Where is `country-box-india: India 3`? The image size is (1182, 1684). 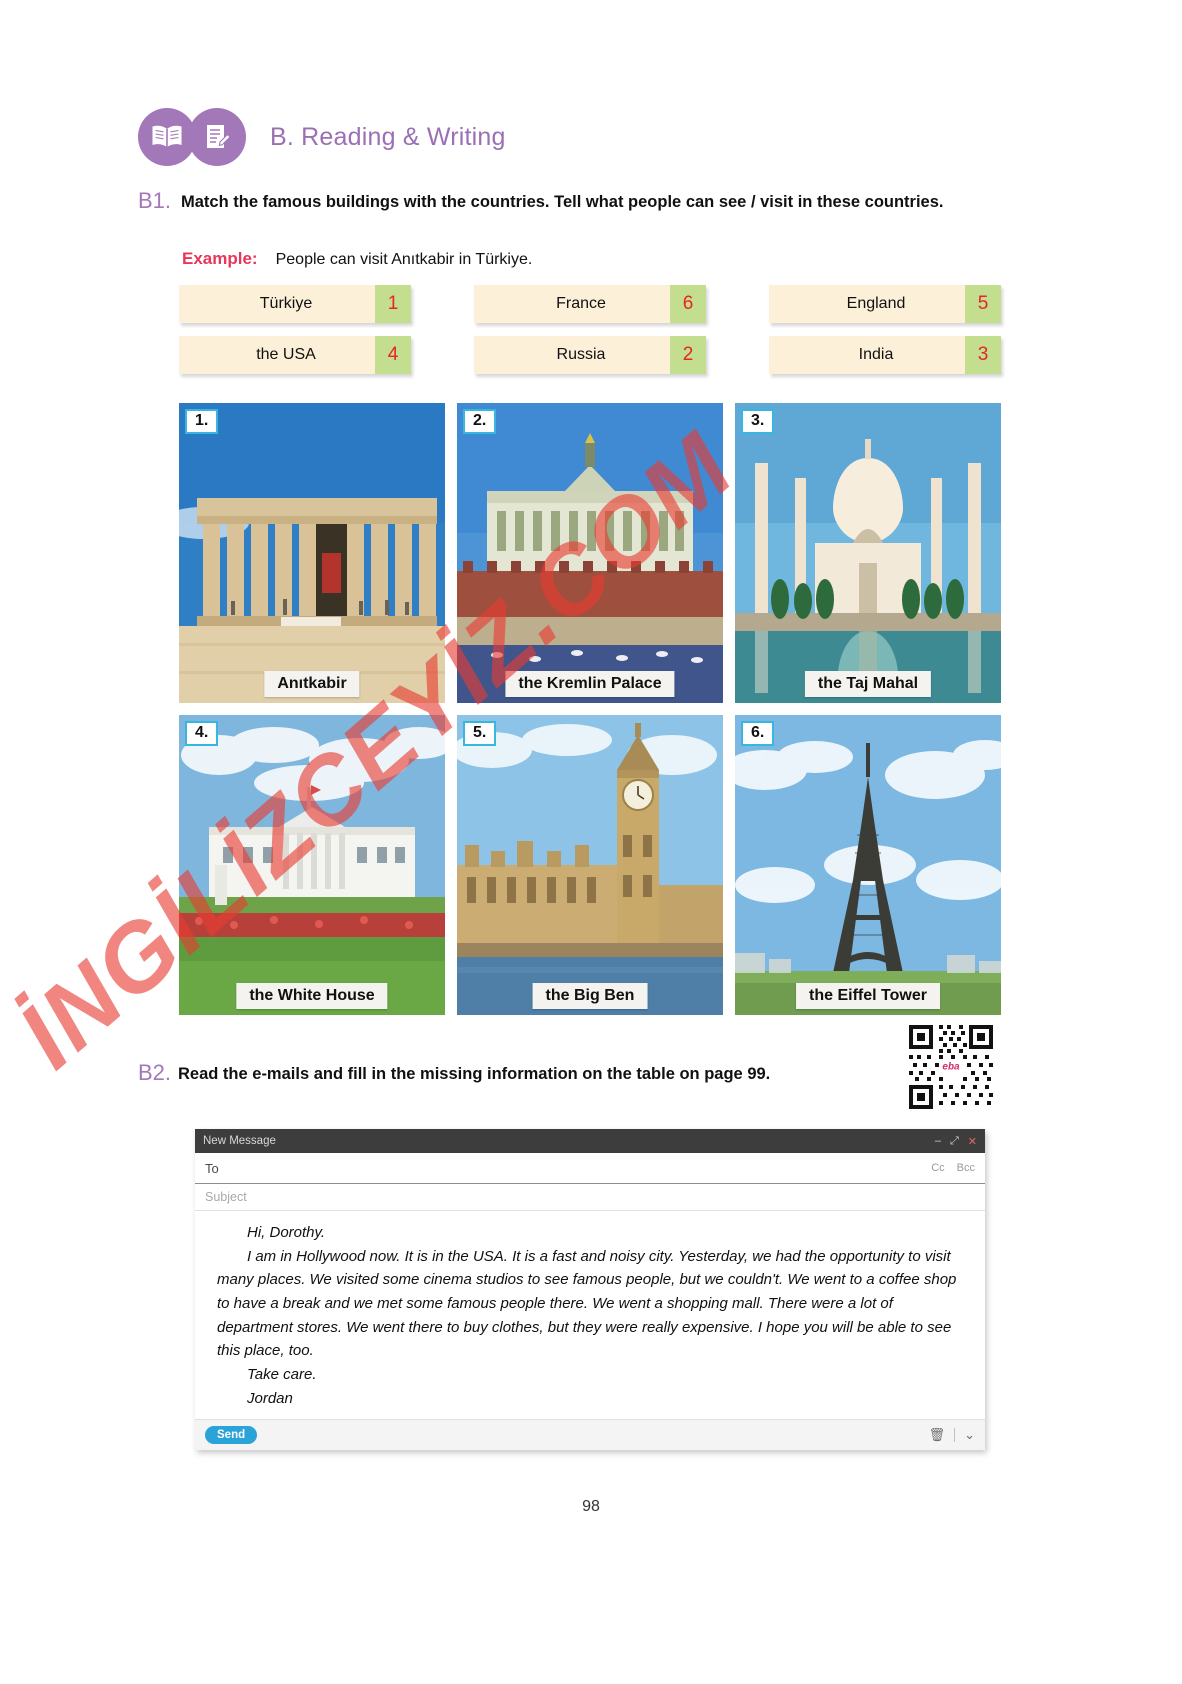
country-box-india: India 3 is located at coordinates (885, 355).